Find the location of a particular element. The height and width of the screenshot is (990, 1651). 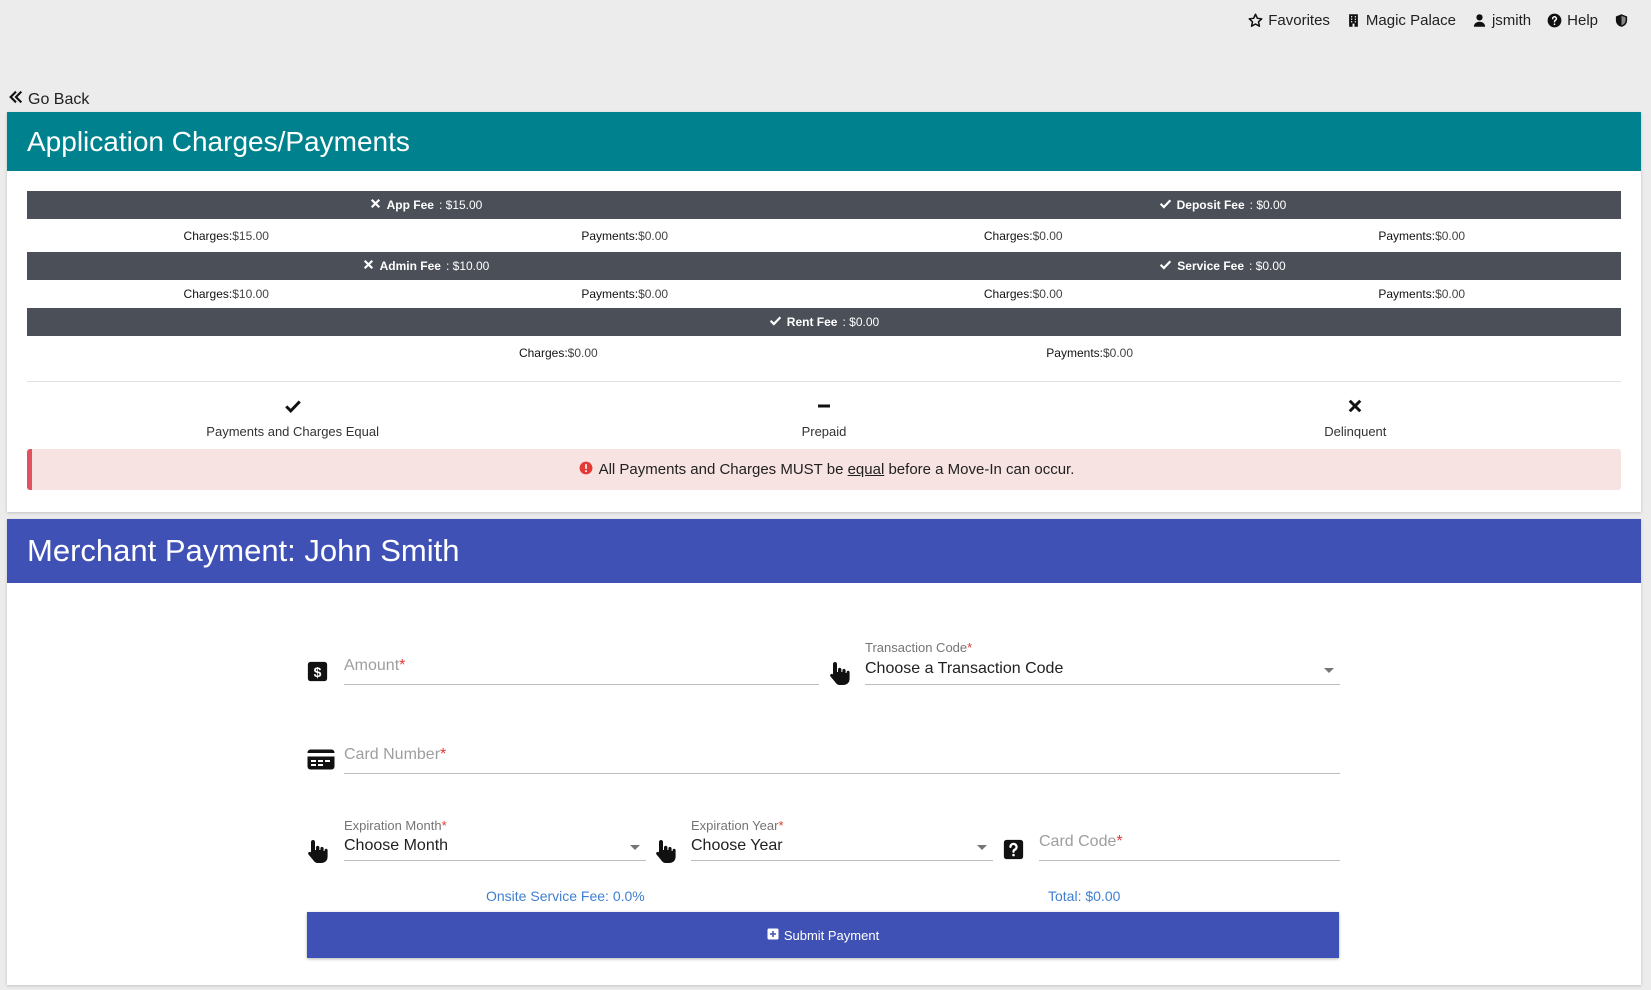

security-link is located at coordinates (1621, 20).